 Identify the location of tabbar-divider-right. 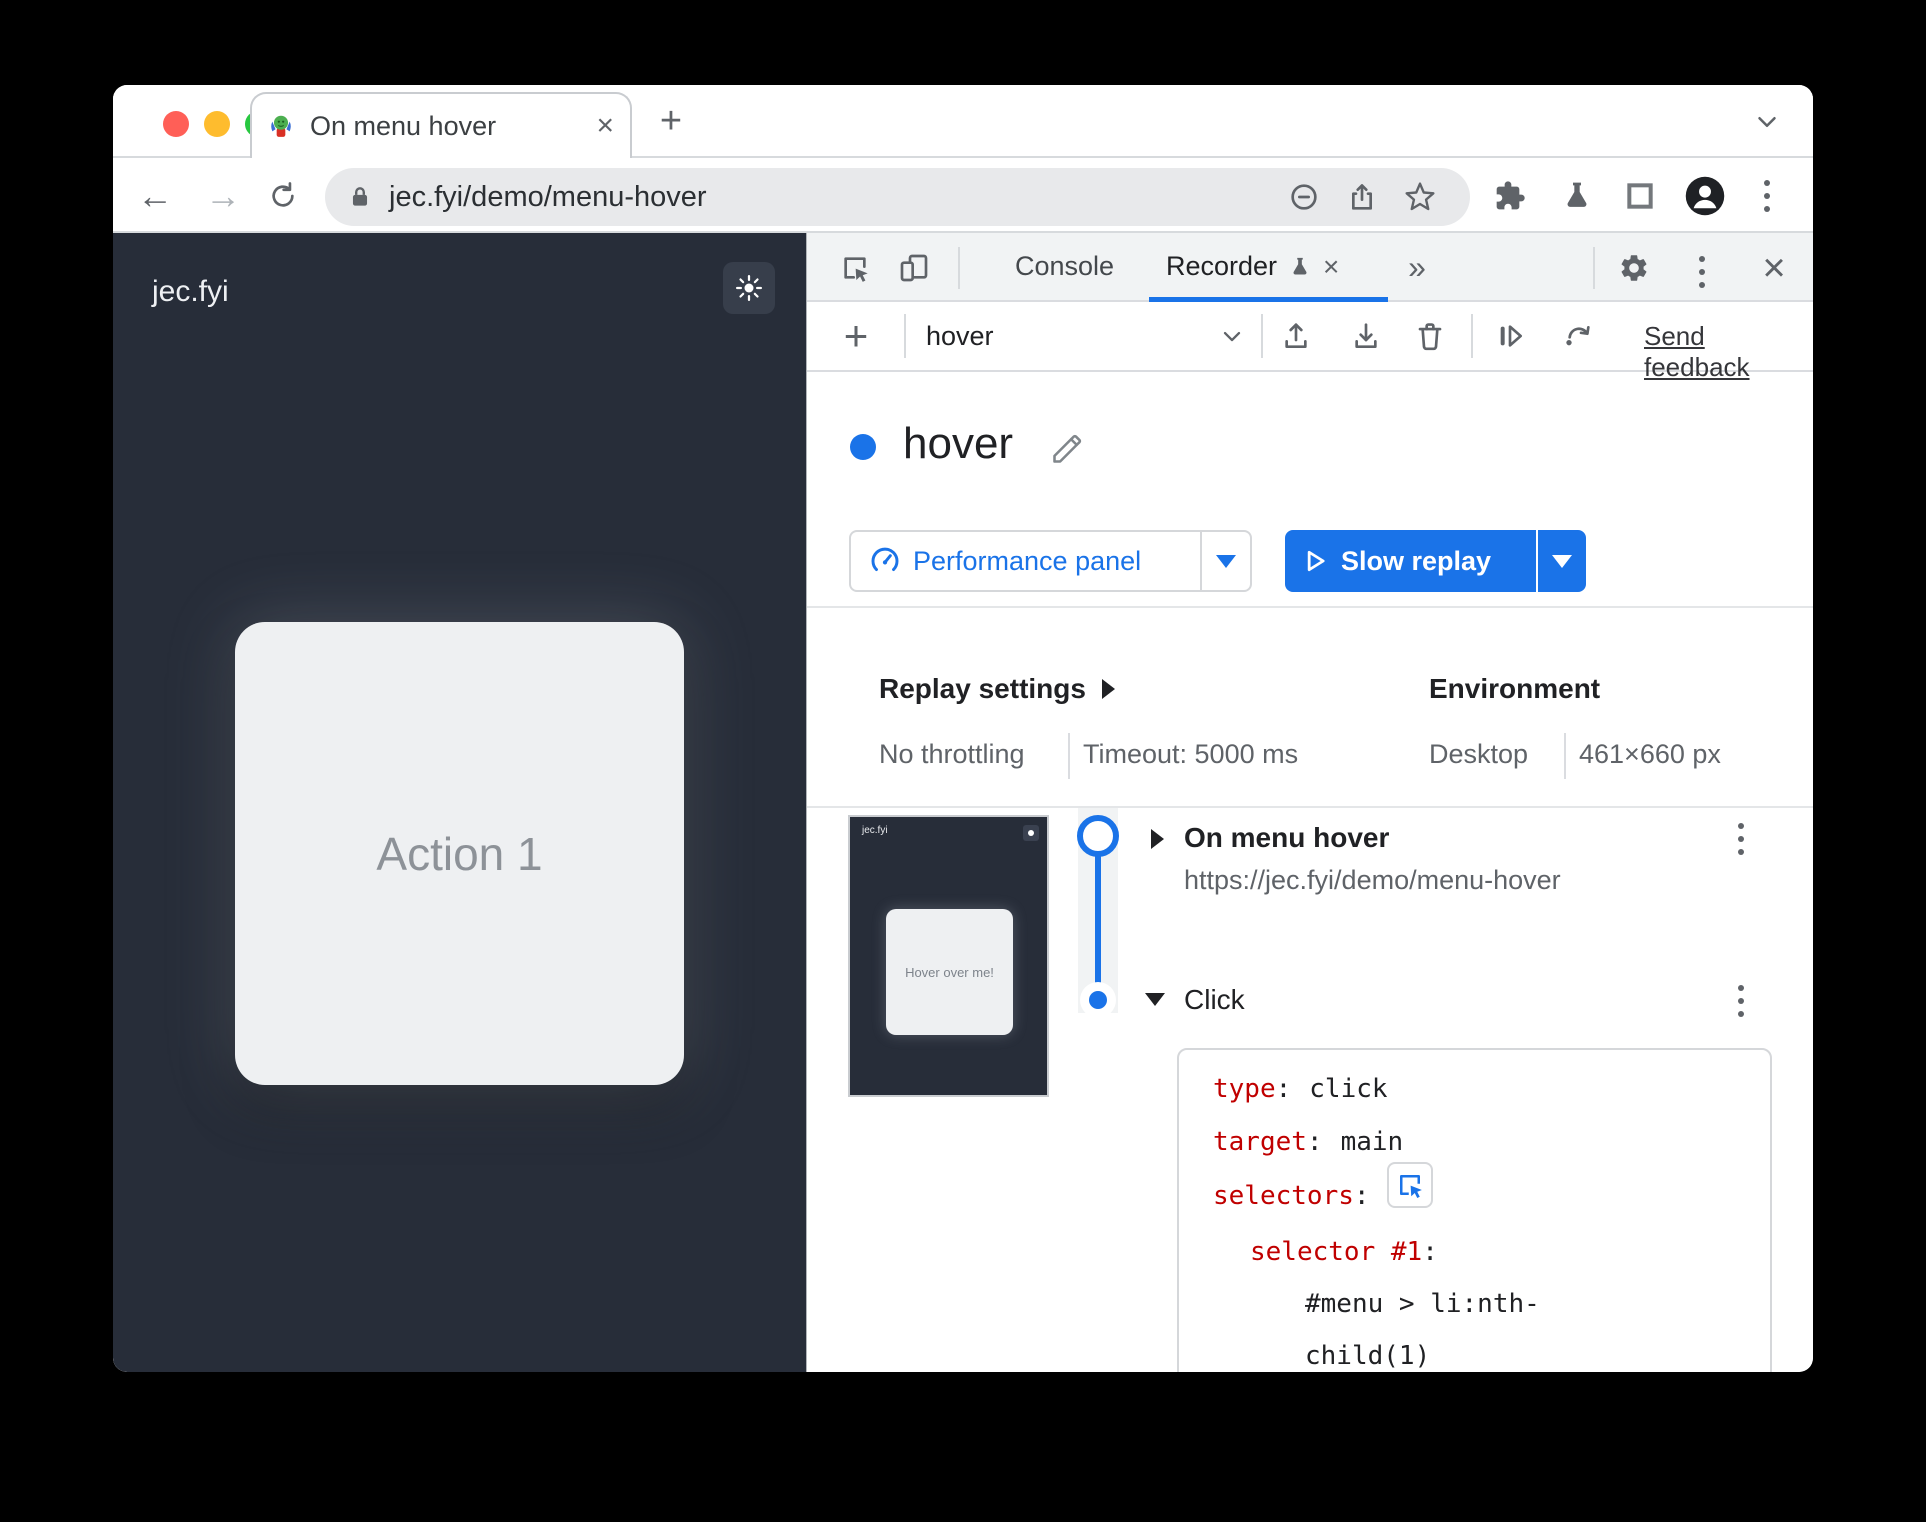
(1594, 268).